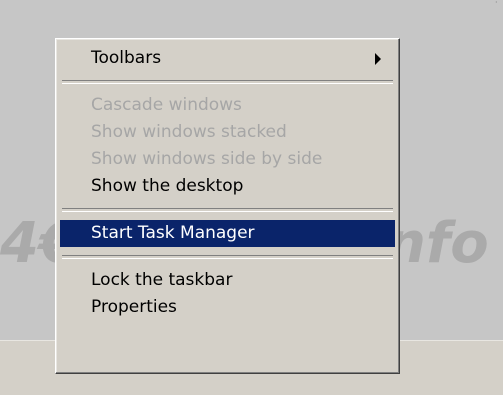  I want to click on menu-item-lock-taskbar: Lock the taskbar, so click(227, 280).